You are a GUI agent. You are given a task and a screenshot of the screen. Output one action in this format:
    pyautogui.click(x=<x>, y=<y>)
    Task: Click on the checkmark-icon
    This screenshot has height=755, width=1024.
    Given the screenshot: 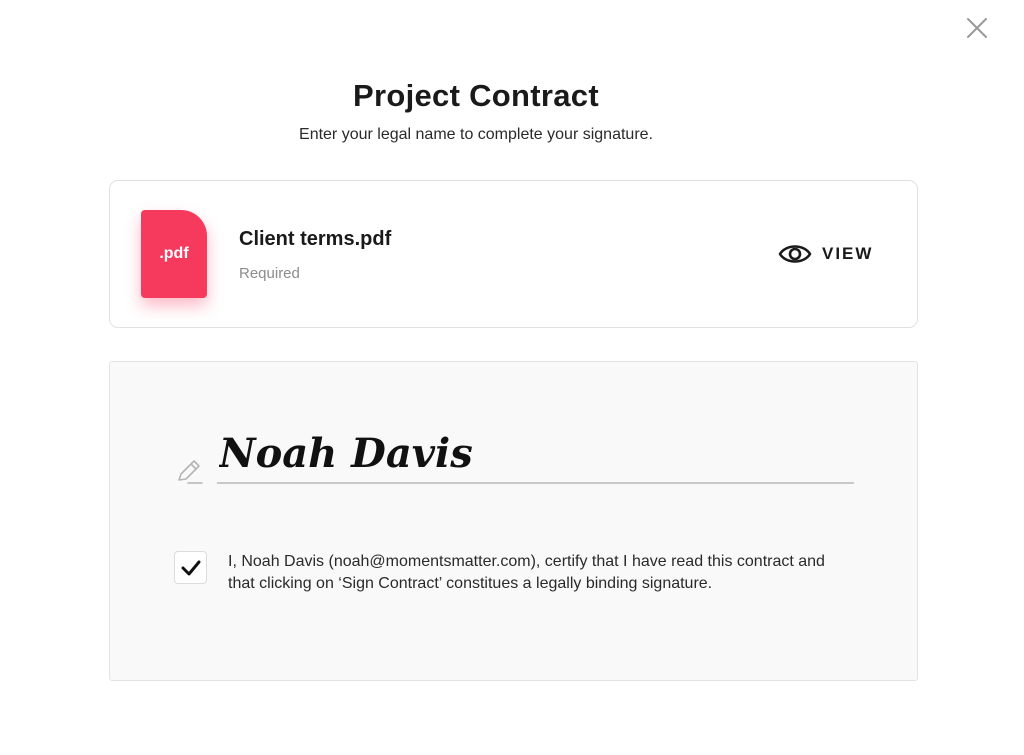 What is the action you would take?
    pyautogui.click(x=190, y=567)
    